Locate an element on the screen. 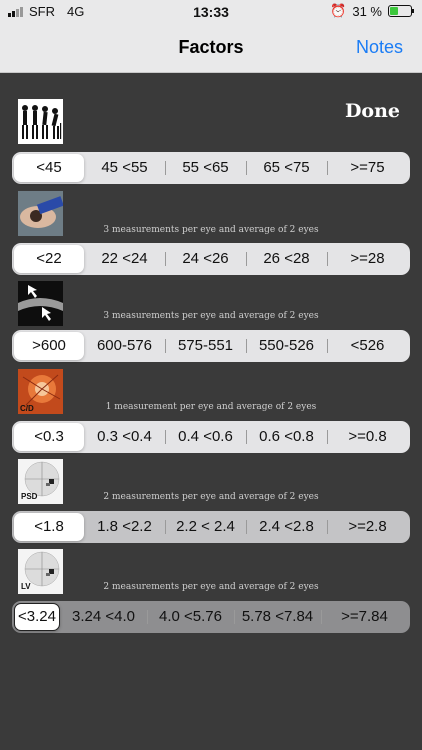  lv-selector: <3.24 3.24 <4.0 4.0 <5.76 5.78 <7.84 >=7.84 is located at coordinates (211, 617).